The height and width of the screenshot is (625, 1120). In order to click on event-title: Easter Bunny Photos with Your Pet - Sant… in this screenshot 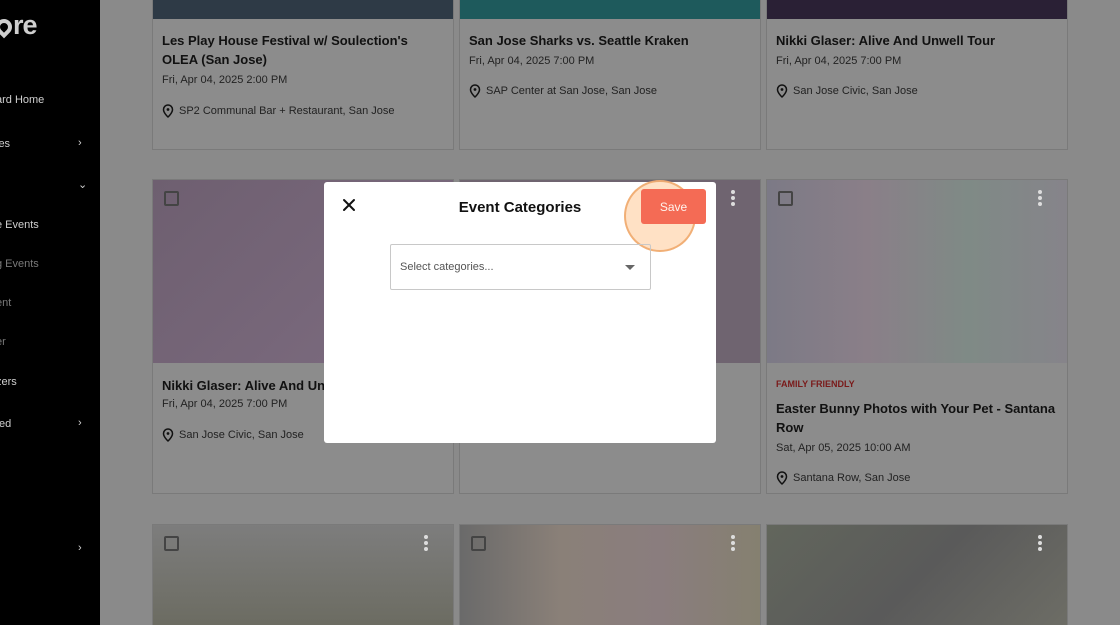, I will do `click(916, 418)`.